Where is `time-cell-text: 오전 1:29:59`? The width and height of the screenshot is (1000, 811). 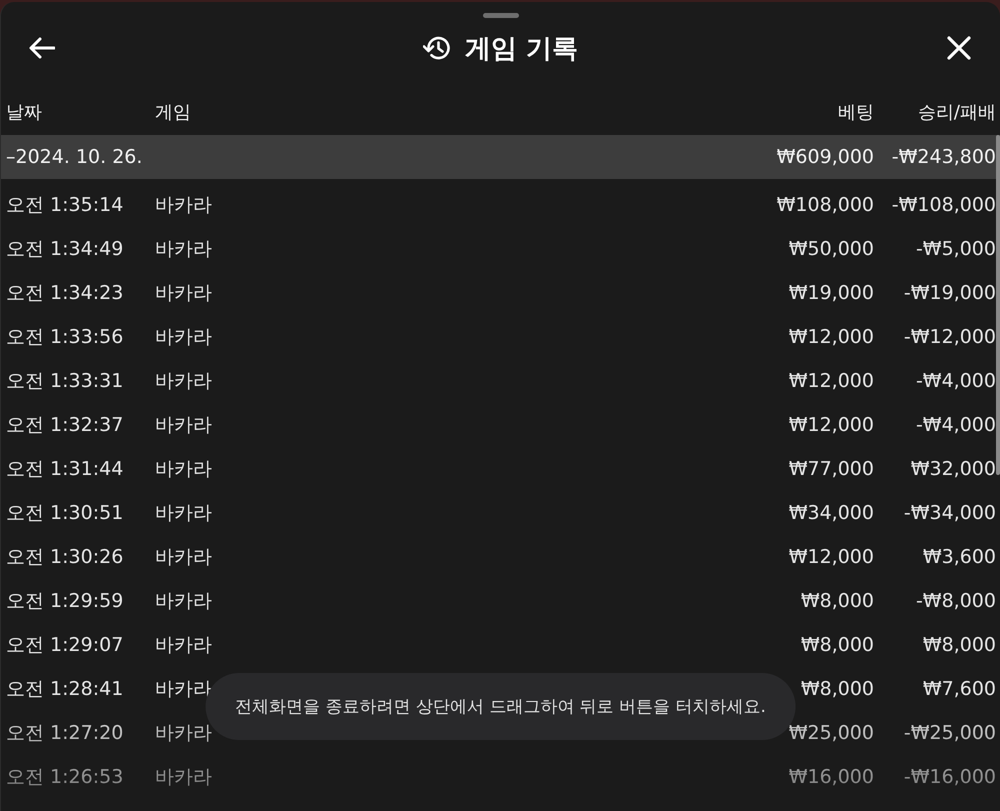 time-cell-text: 오전 1:29:59 is located at coordinates (65, 601).